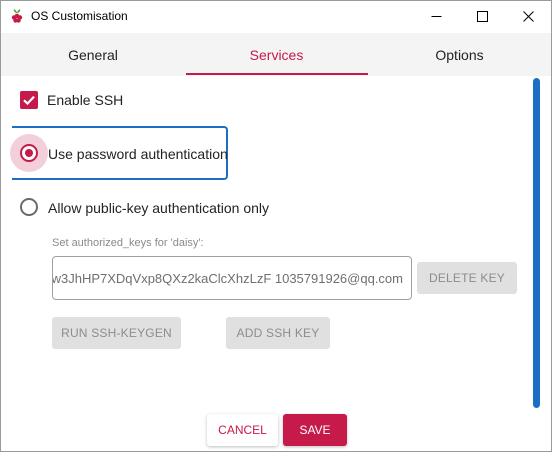  Describe the element at coordinates (17, 16) in the screenshot. I see `raspberry-icon` at that location.